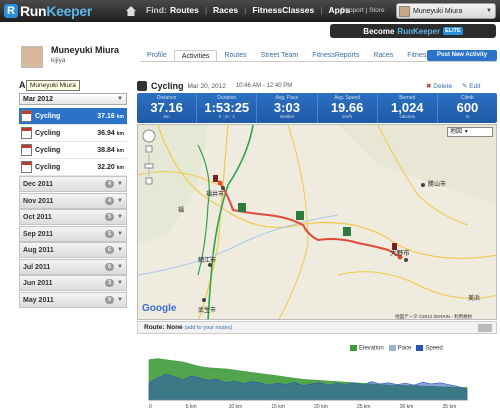 This screenshot has height=410, width=500. I want to click on month-row: Aug 2011 6 ▼, so click(73, 250).